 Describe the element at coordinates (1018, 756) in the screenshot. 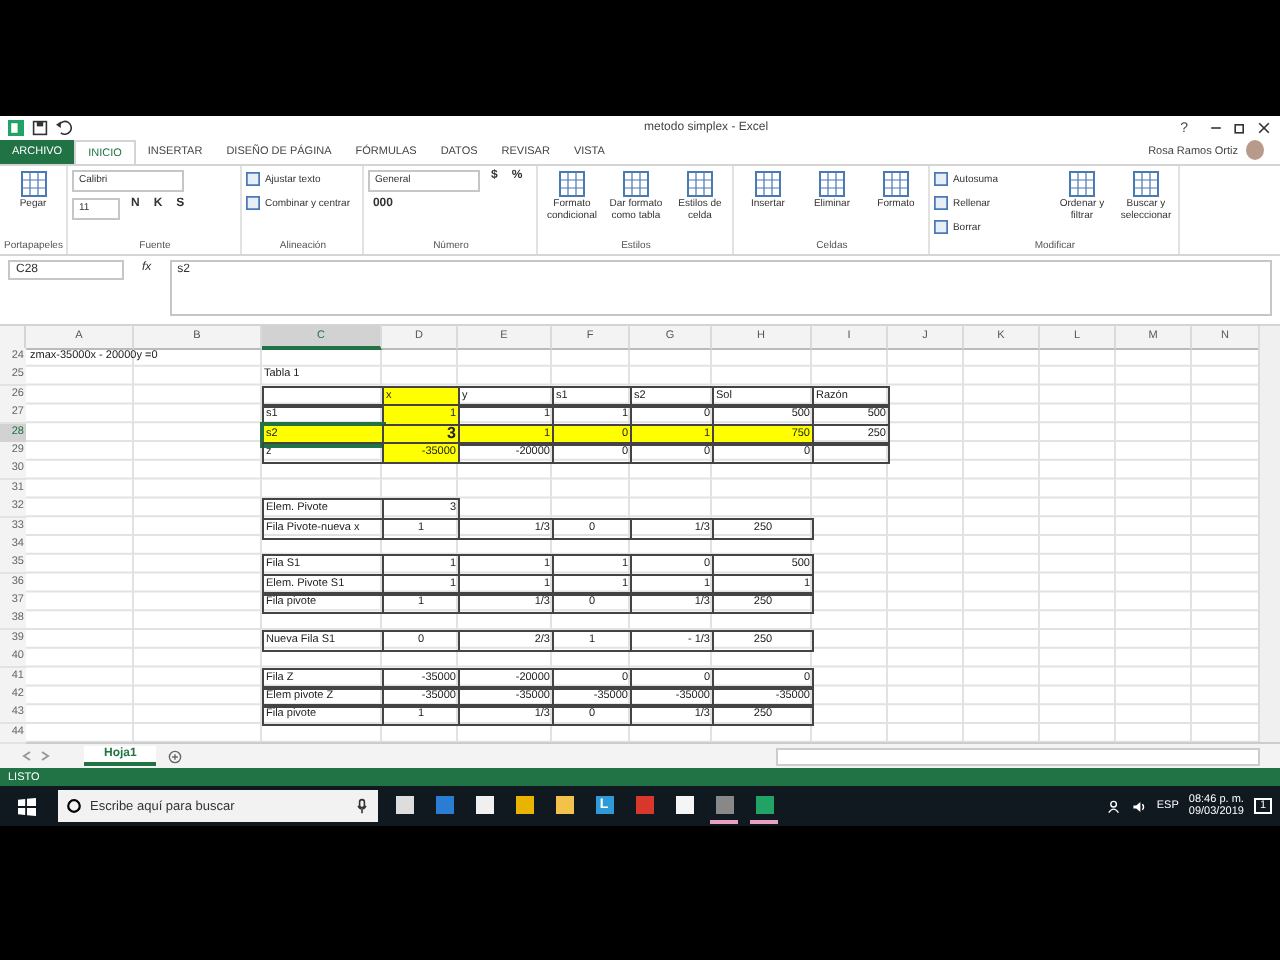

I see `horizontal-scrollbar` at that location.